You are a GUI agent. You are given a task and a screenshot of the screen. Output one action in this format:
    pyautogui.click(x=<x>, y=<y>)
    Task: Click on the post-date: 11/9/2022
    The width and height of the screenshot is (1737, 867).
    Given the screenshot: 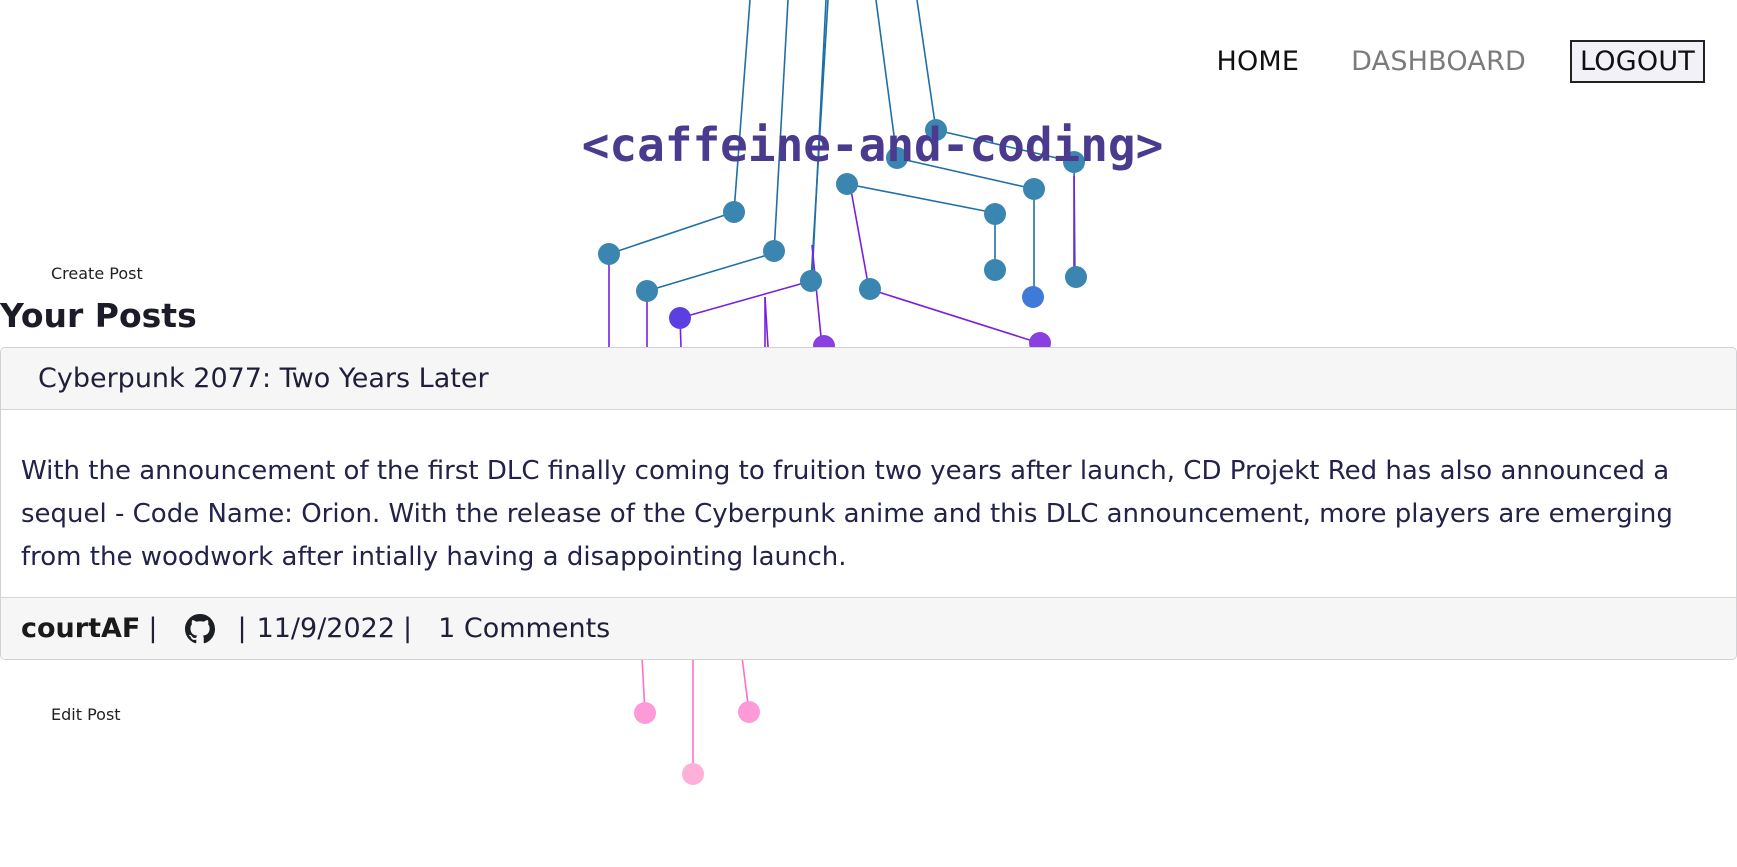 What is the action you would take?
    pyautogui.click(x=326, y=628)
    